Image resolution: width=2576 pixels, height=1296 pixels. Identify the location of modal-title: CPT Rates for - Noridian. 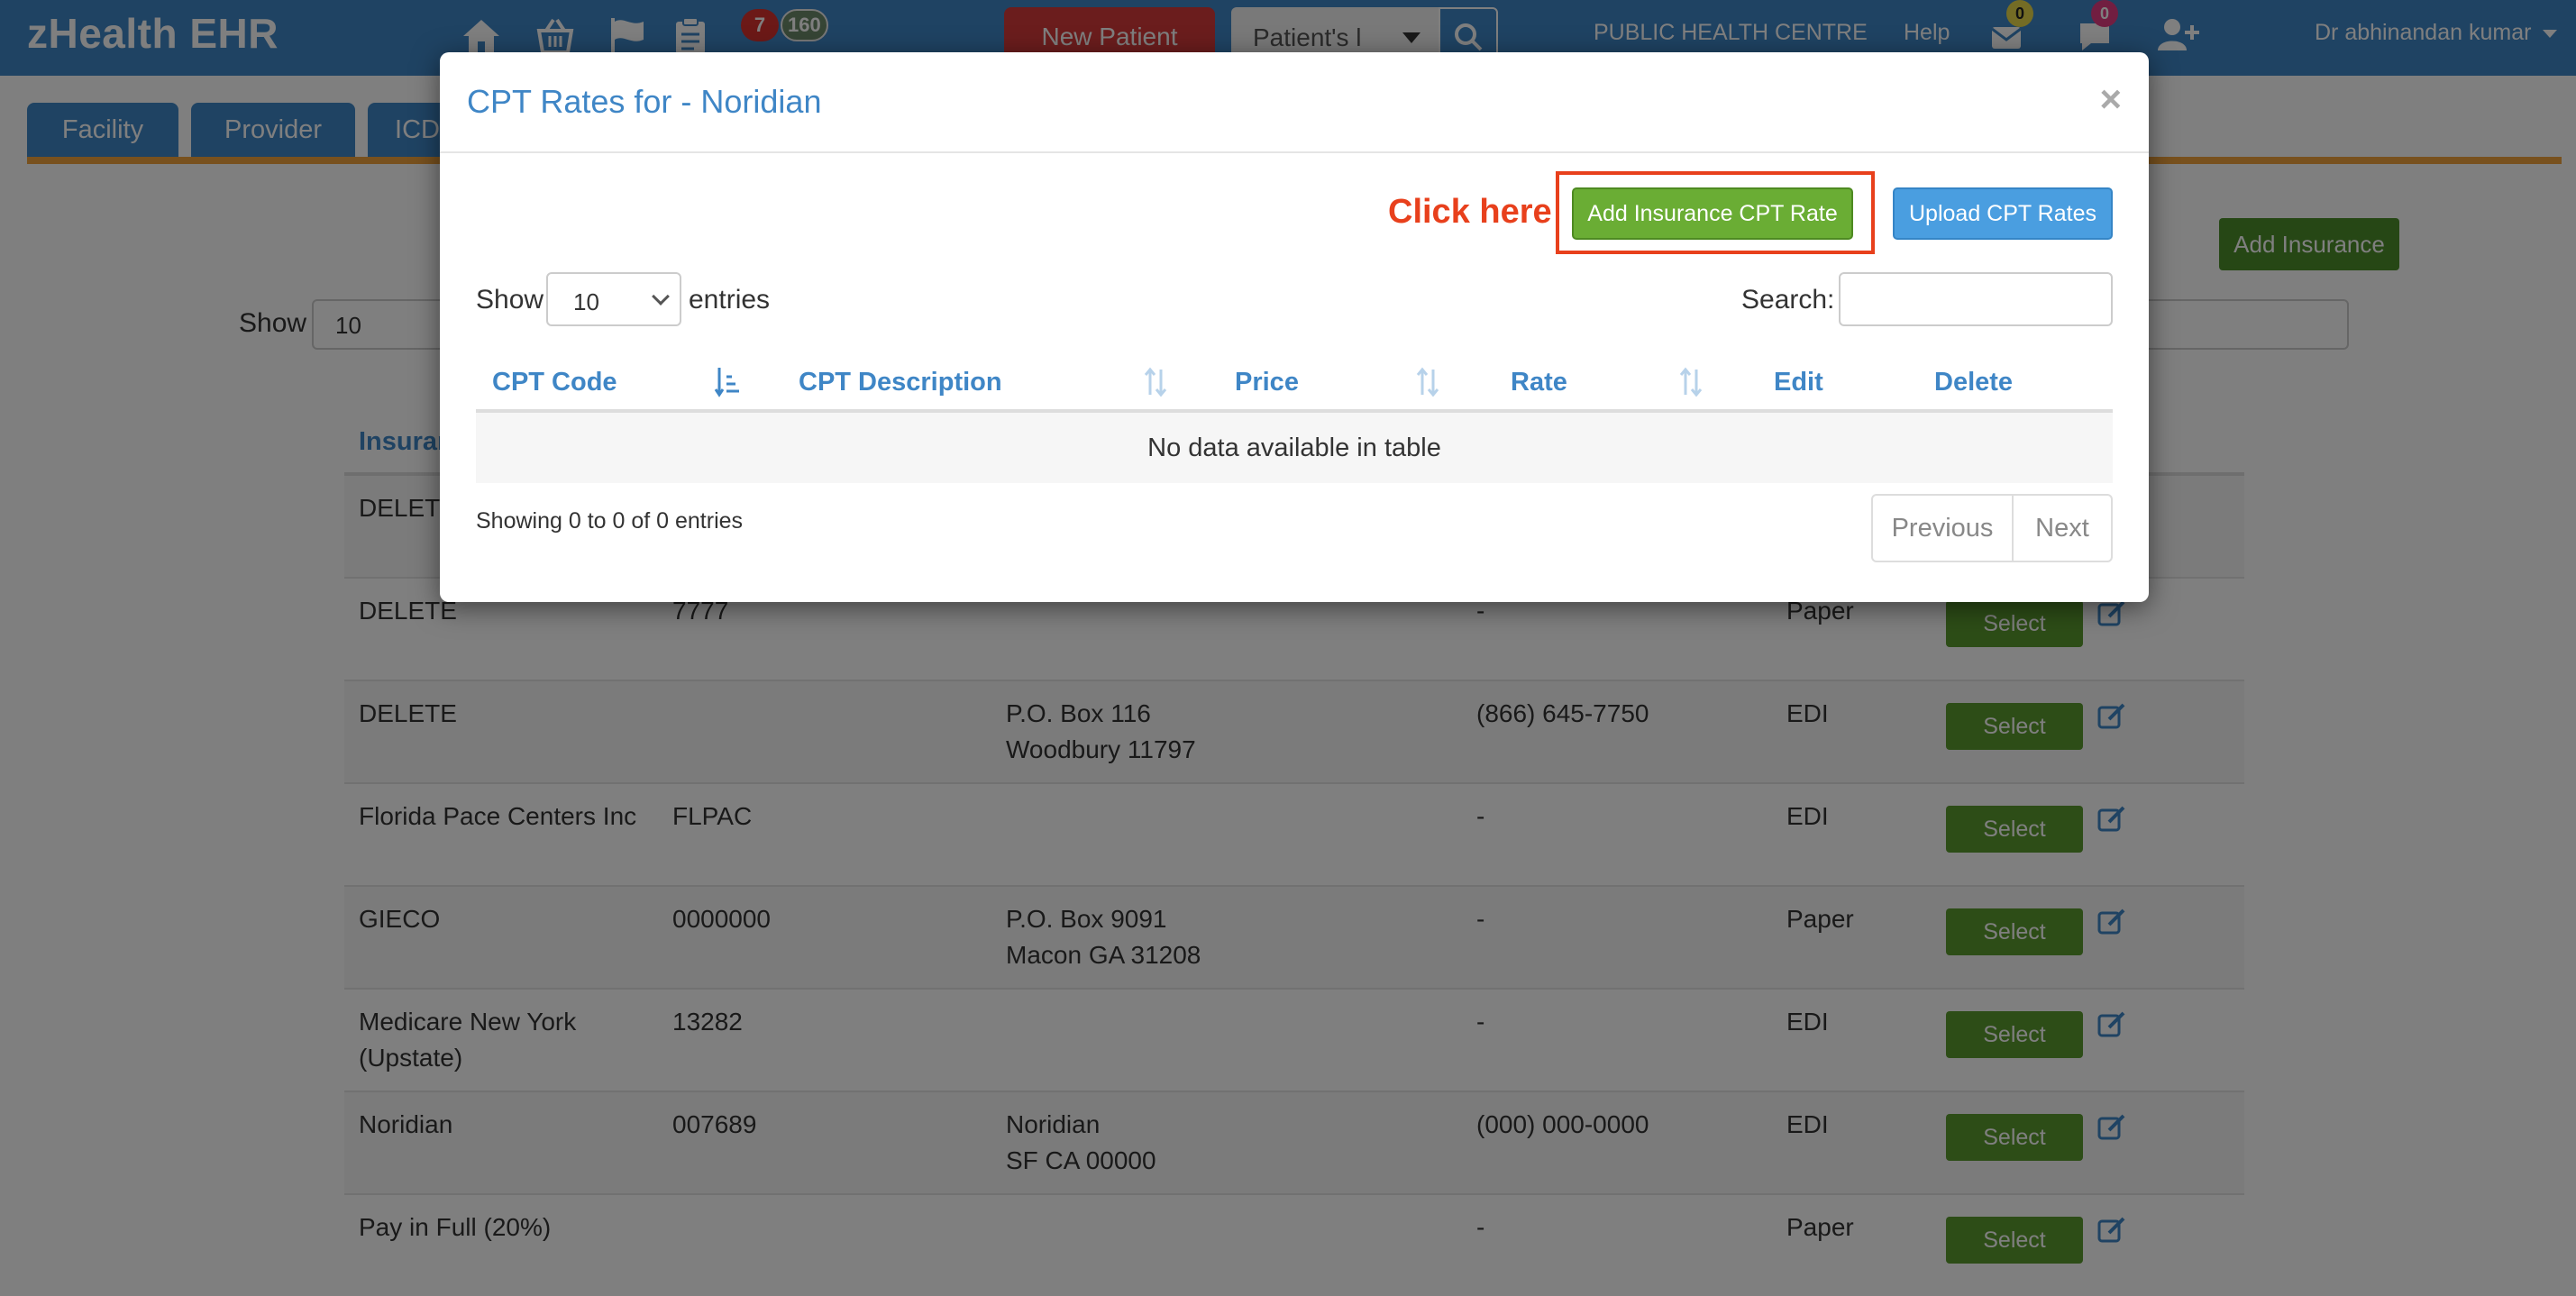
(644, 101).